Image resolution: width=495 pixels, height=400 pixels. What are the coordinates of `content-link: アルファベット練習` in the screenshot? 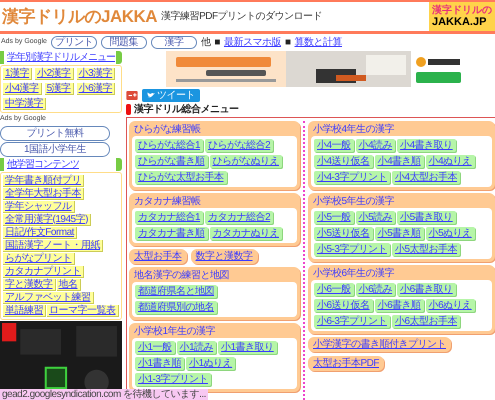 It's located at (48, 298).